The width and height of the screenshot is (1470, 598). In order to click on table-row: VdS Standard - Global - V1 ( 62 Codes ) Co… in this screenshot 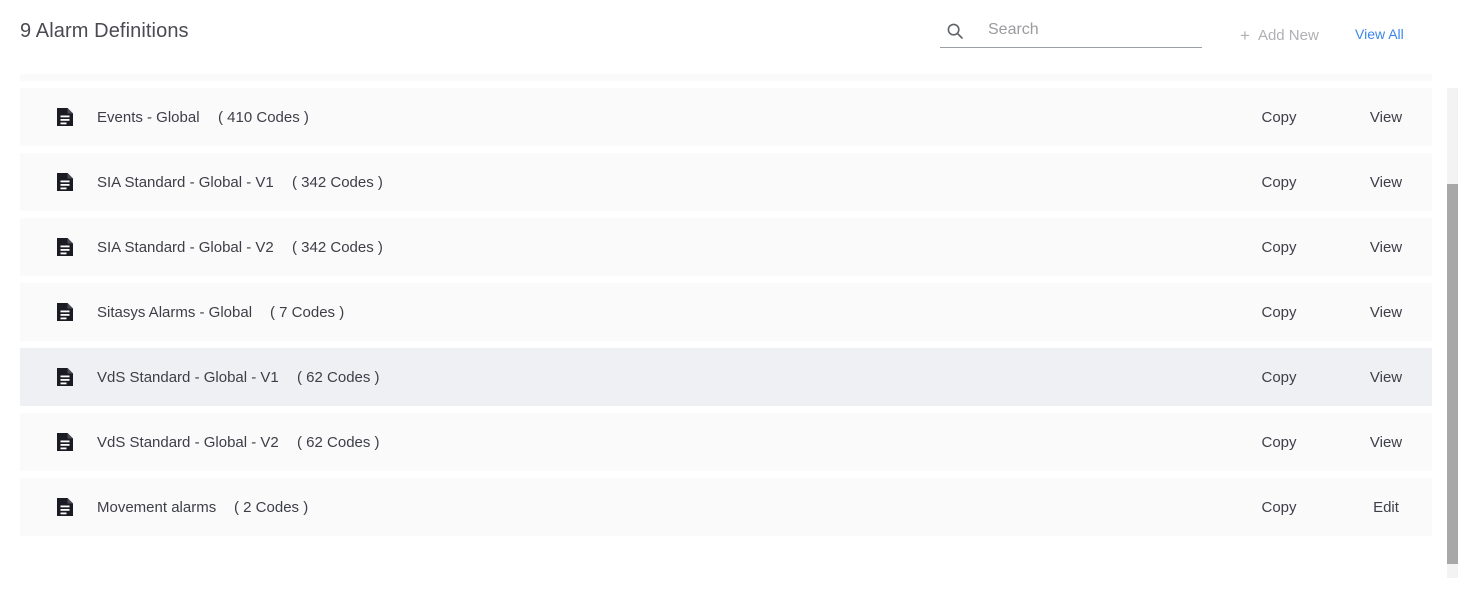, I will do `click(726, 377)`.